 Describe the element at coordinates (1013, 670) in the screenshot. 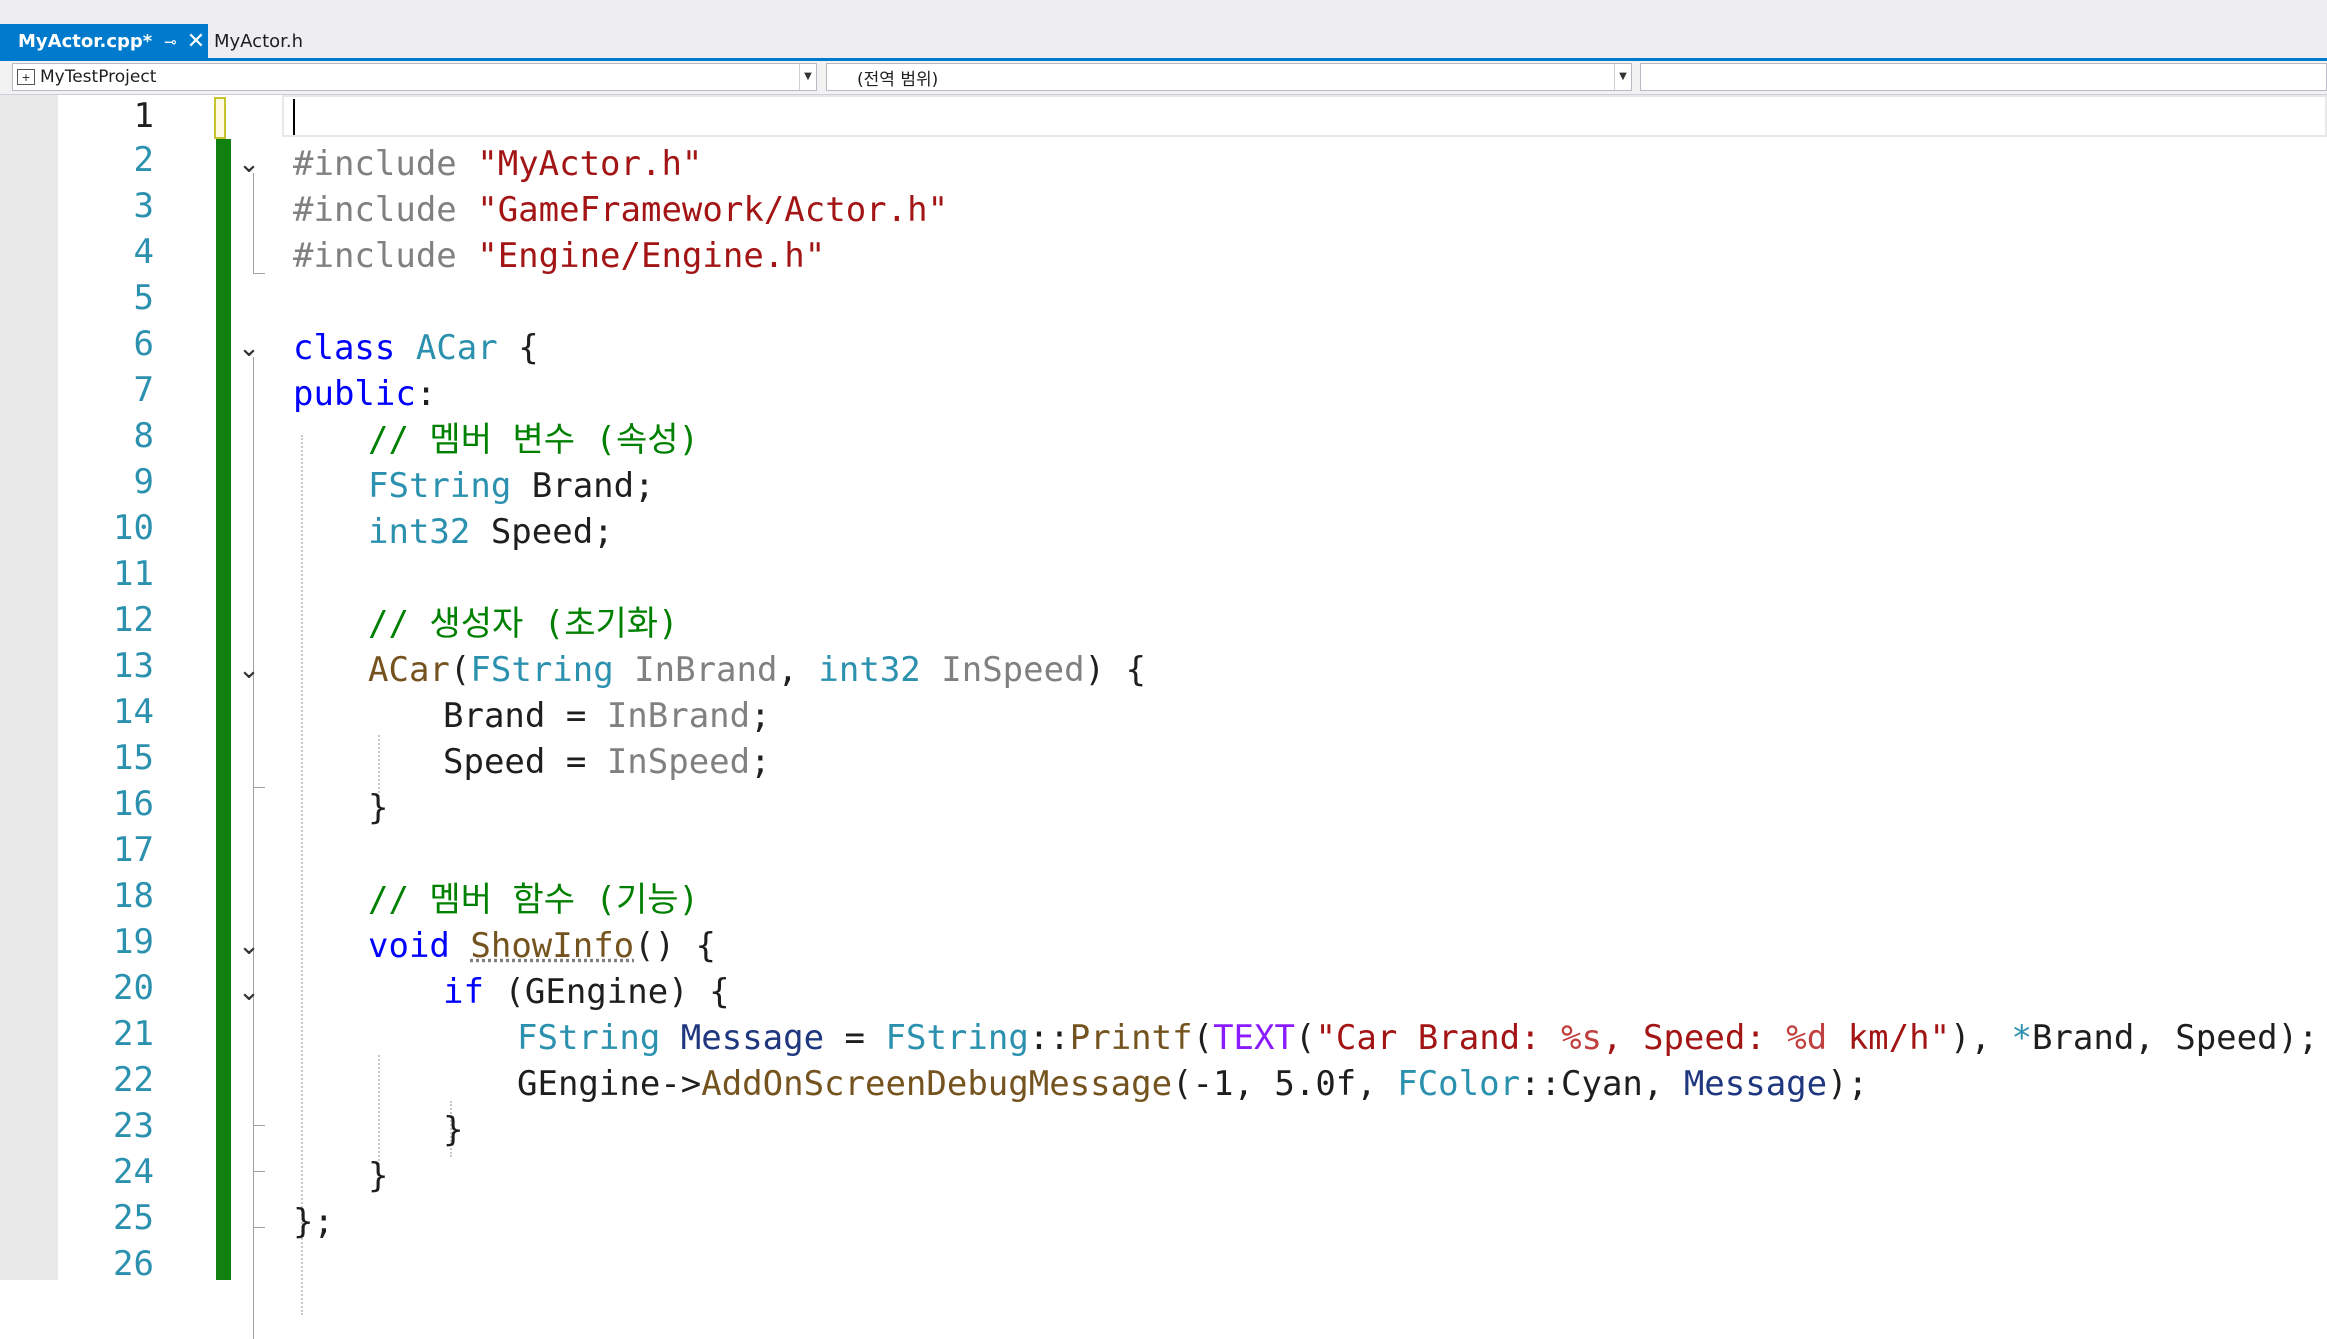

I see `parameter: InSpeed` at that location.